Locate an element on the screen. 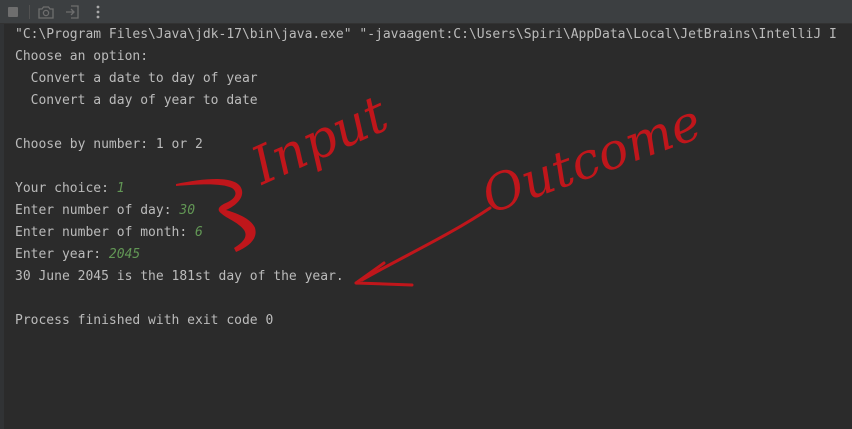  screenshot-button is located at coordinates (46, 11).